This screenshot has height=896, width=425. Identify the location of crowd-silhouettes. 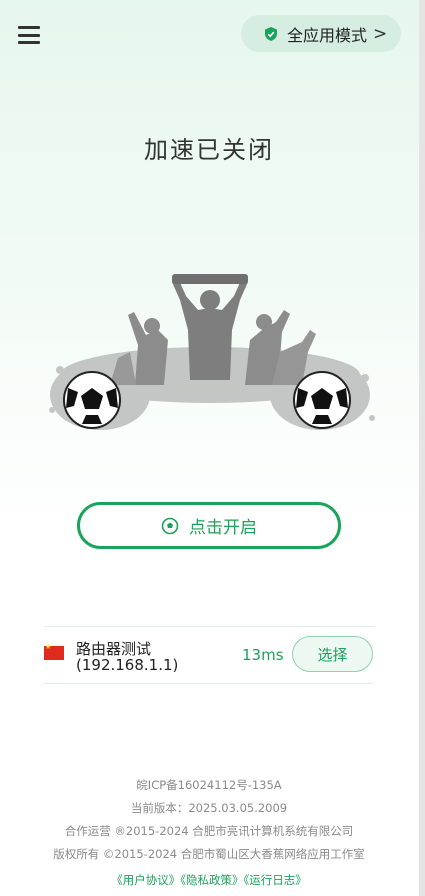
(213, 329).